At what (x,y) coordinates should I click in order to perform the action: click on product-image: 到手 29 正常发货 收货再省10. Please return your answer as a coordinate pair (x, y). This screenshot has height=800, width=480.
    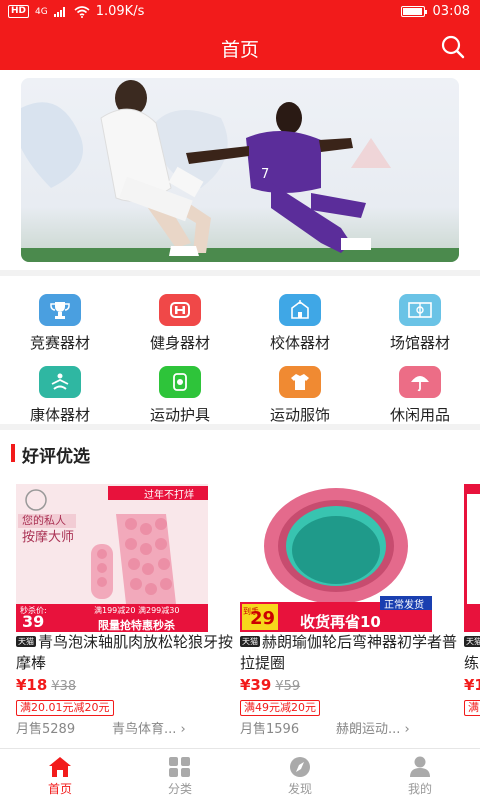
    Looking at the image, I should click on (336, 558).